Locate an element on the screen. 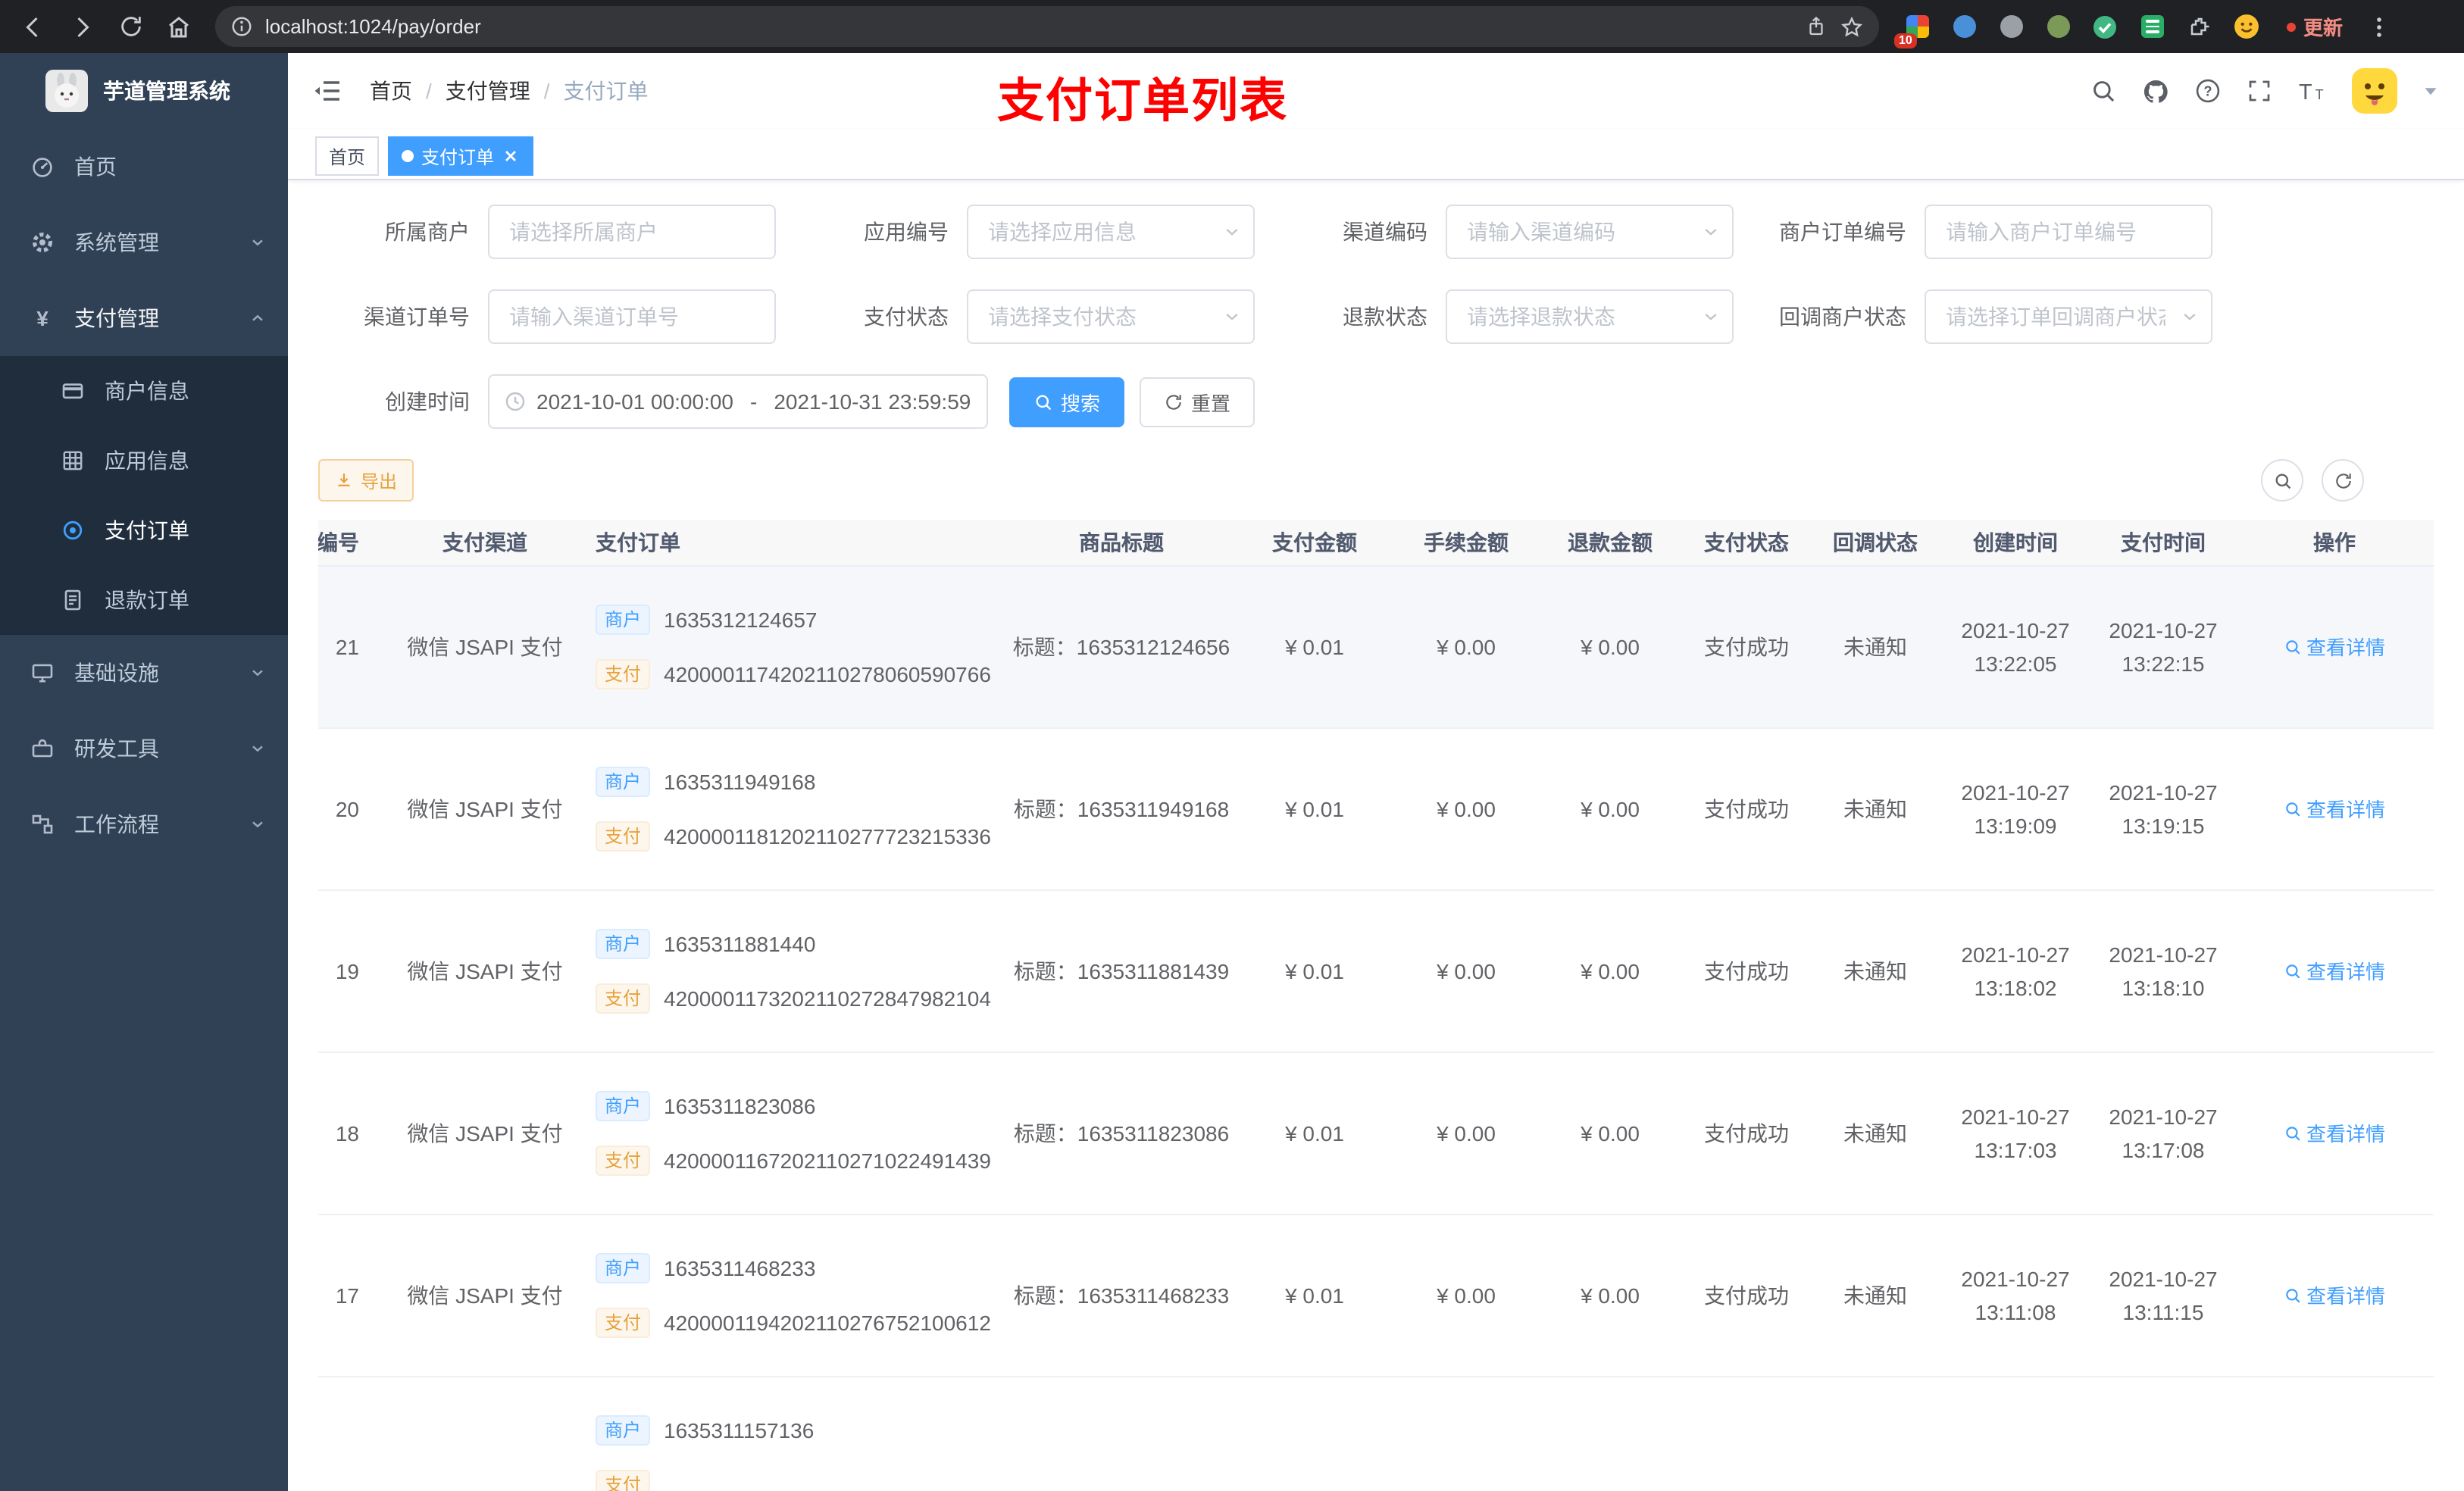  tab-pay-order: 支付订单 is located at coordinates (461, 156).